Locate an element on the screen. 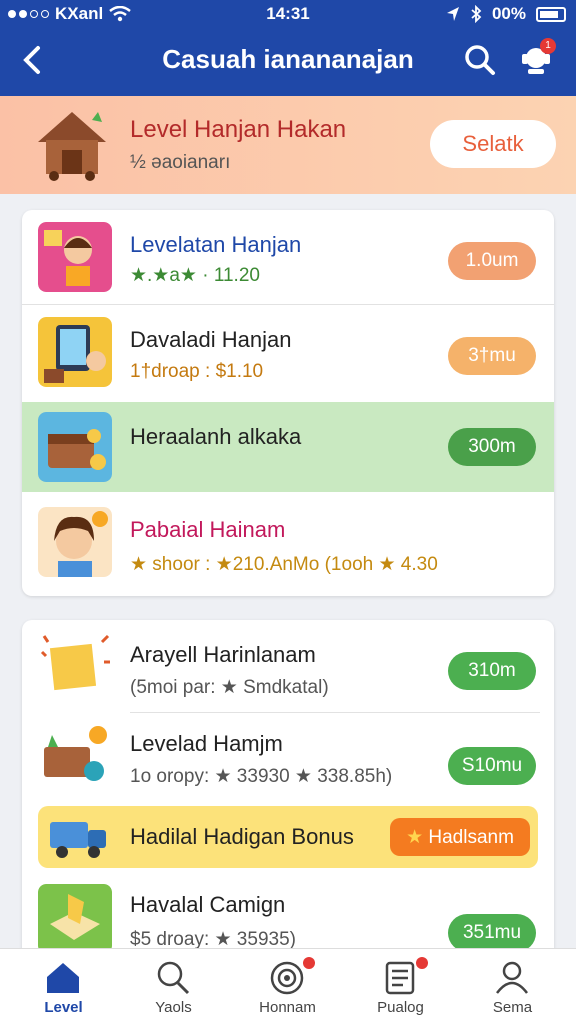 The width and height of the screenshot is (576, 1024). list-item: Levelatan Hanjan ★.★a★ · 11.20 1.0um is located at coordinates (288, 257).